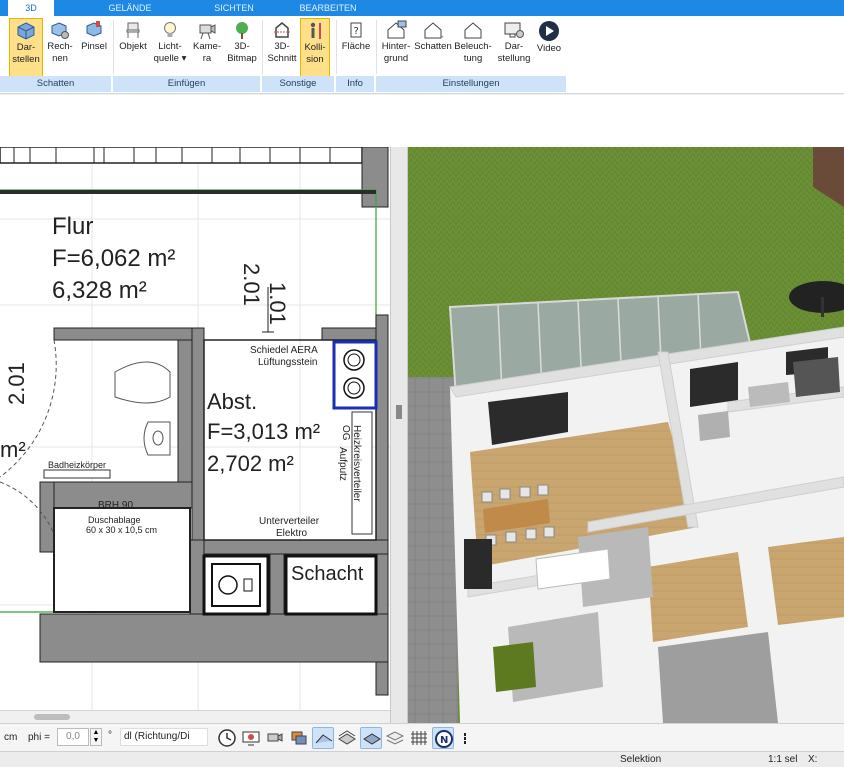  I want to click on dimension-vertical-1: 1.01, so click(277, 303).